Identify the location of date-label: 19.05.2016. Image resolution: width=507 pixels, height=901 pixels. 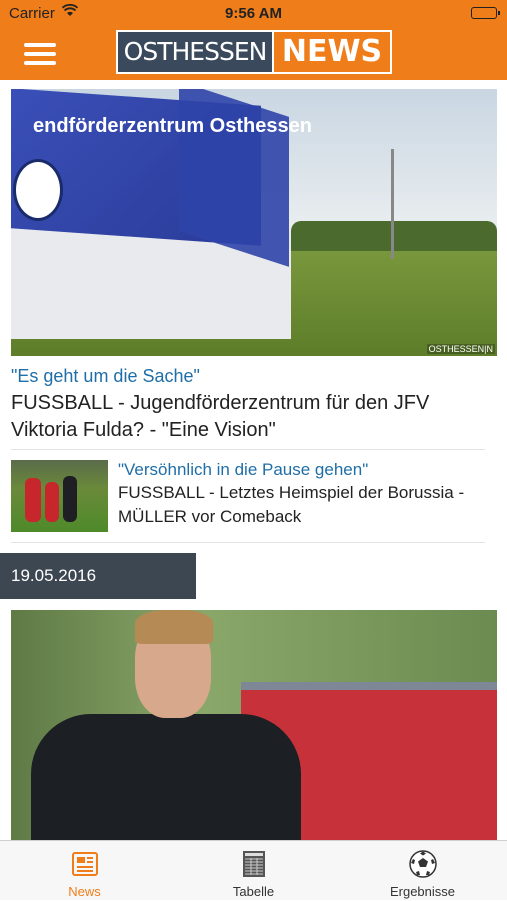
(54, 575).